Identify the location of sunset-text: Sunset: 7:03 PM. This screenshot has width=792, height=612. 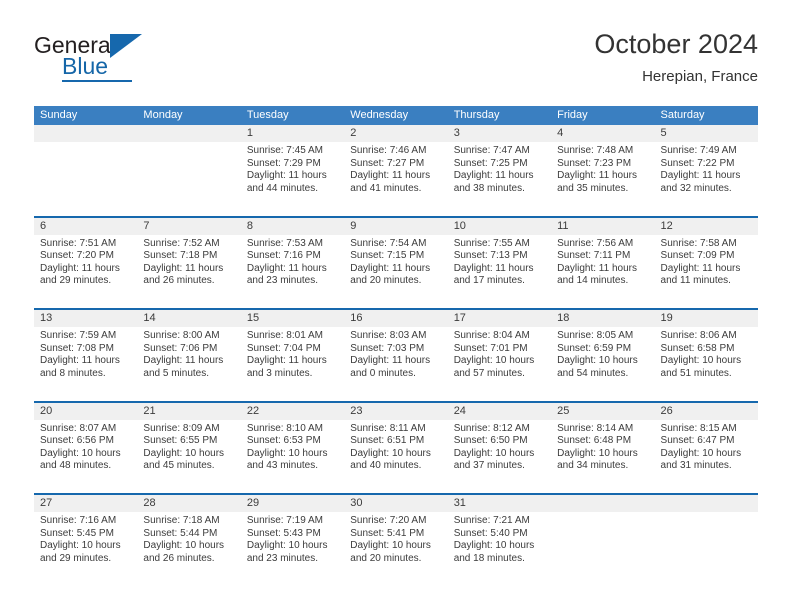
(387, 348).